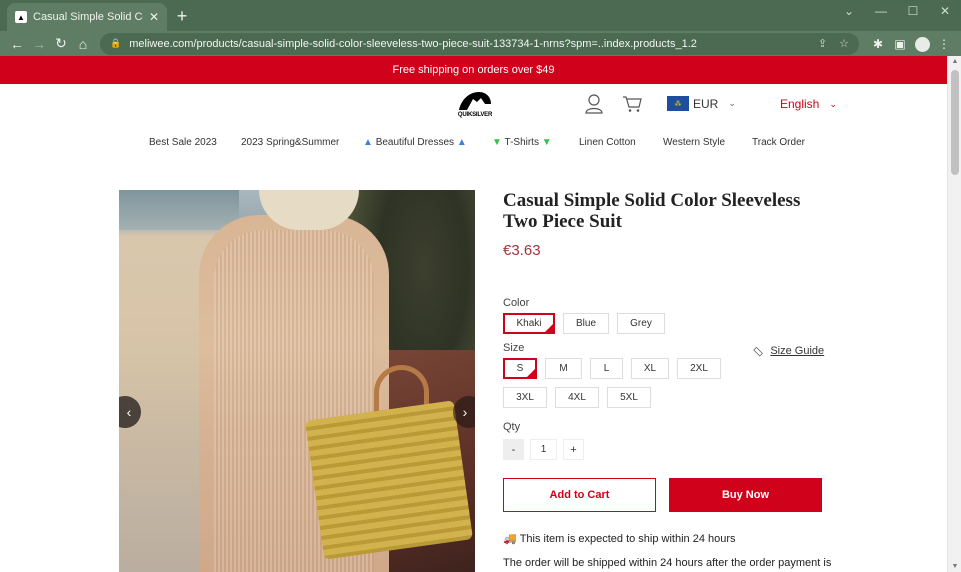 Image resolution: width=961 pixels, height=572 pixels. What do you see at coordinates (650, 368) in the screenshot?
I see `size-option-xl: XL` at bounding box center [650, 368].